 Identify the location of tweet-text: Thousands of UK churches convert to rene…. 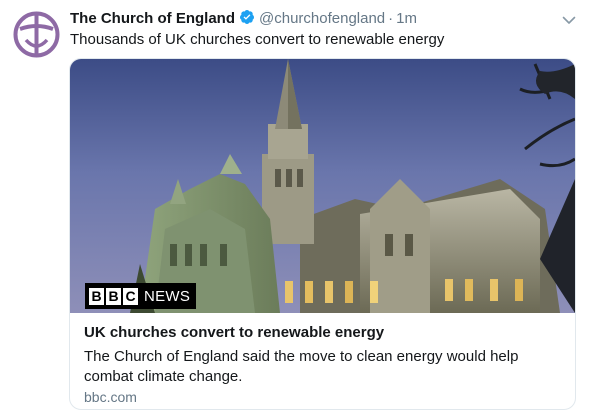
(257, 39).